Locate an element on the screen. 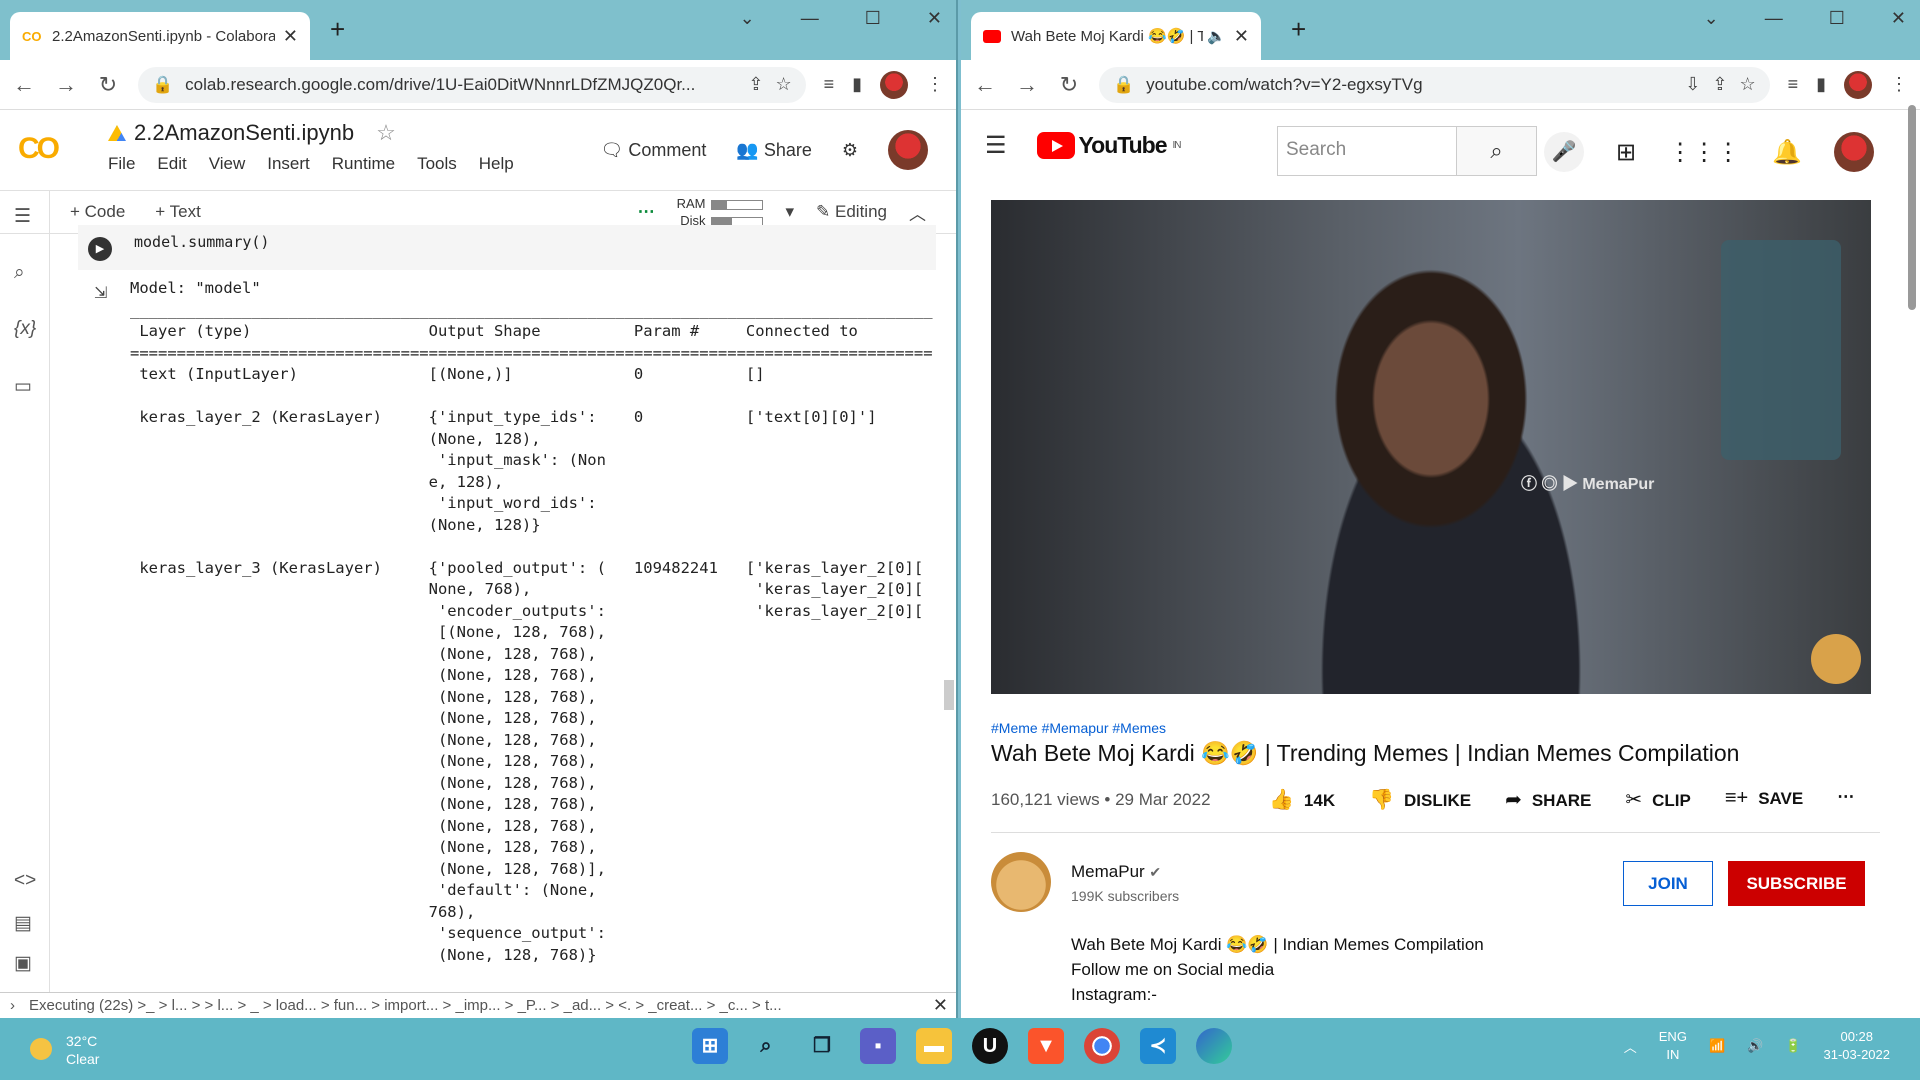 This screenshot has width=1920, height=1080. create-video-icon: ⊞ is located at coordinates (1626, 152).